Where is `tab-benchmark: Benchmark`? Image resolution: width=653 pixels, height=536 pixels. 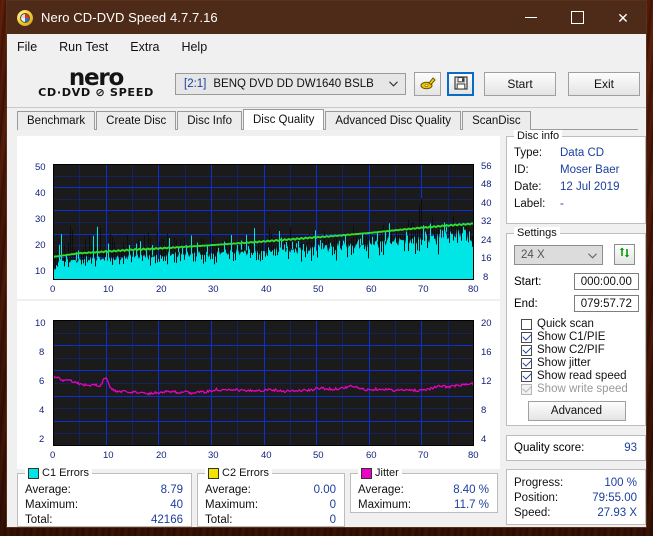
tab-benchmark: Benchmark is located at coordinates (56, 120).